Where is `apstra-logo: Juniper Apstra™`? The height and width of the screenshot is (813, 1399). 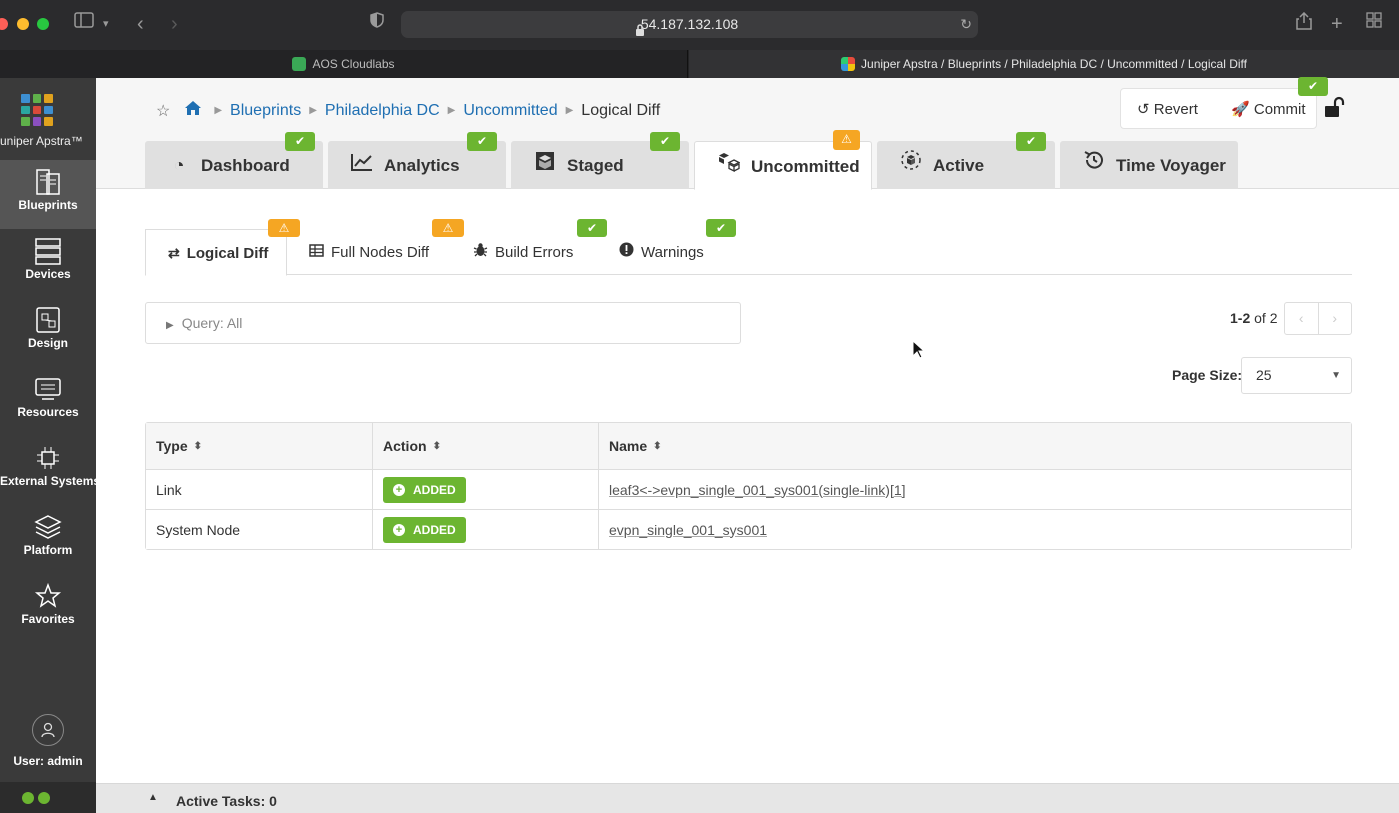 apstra-logo: Juniper Apstra™ is located at coordinates (48, 119).